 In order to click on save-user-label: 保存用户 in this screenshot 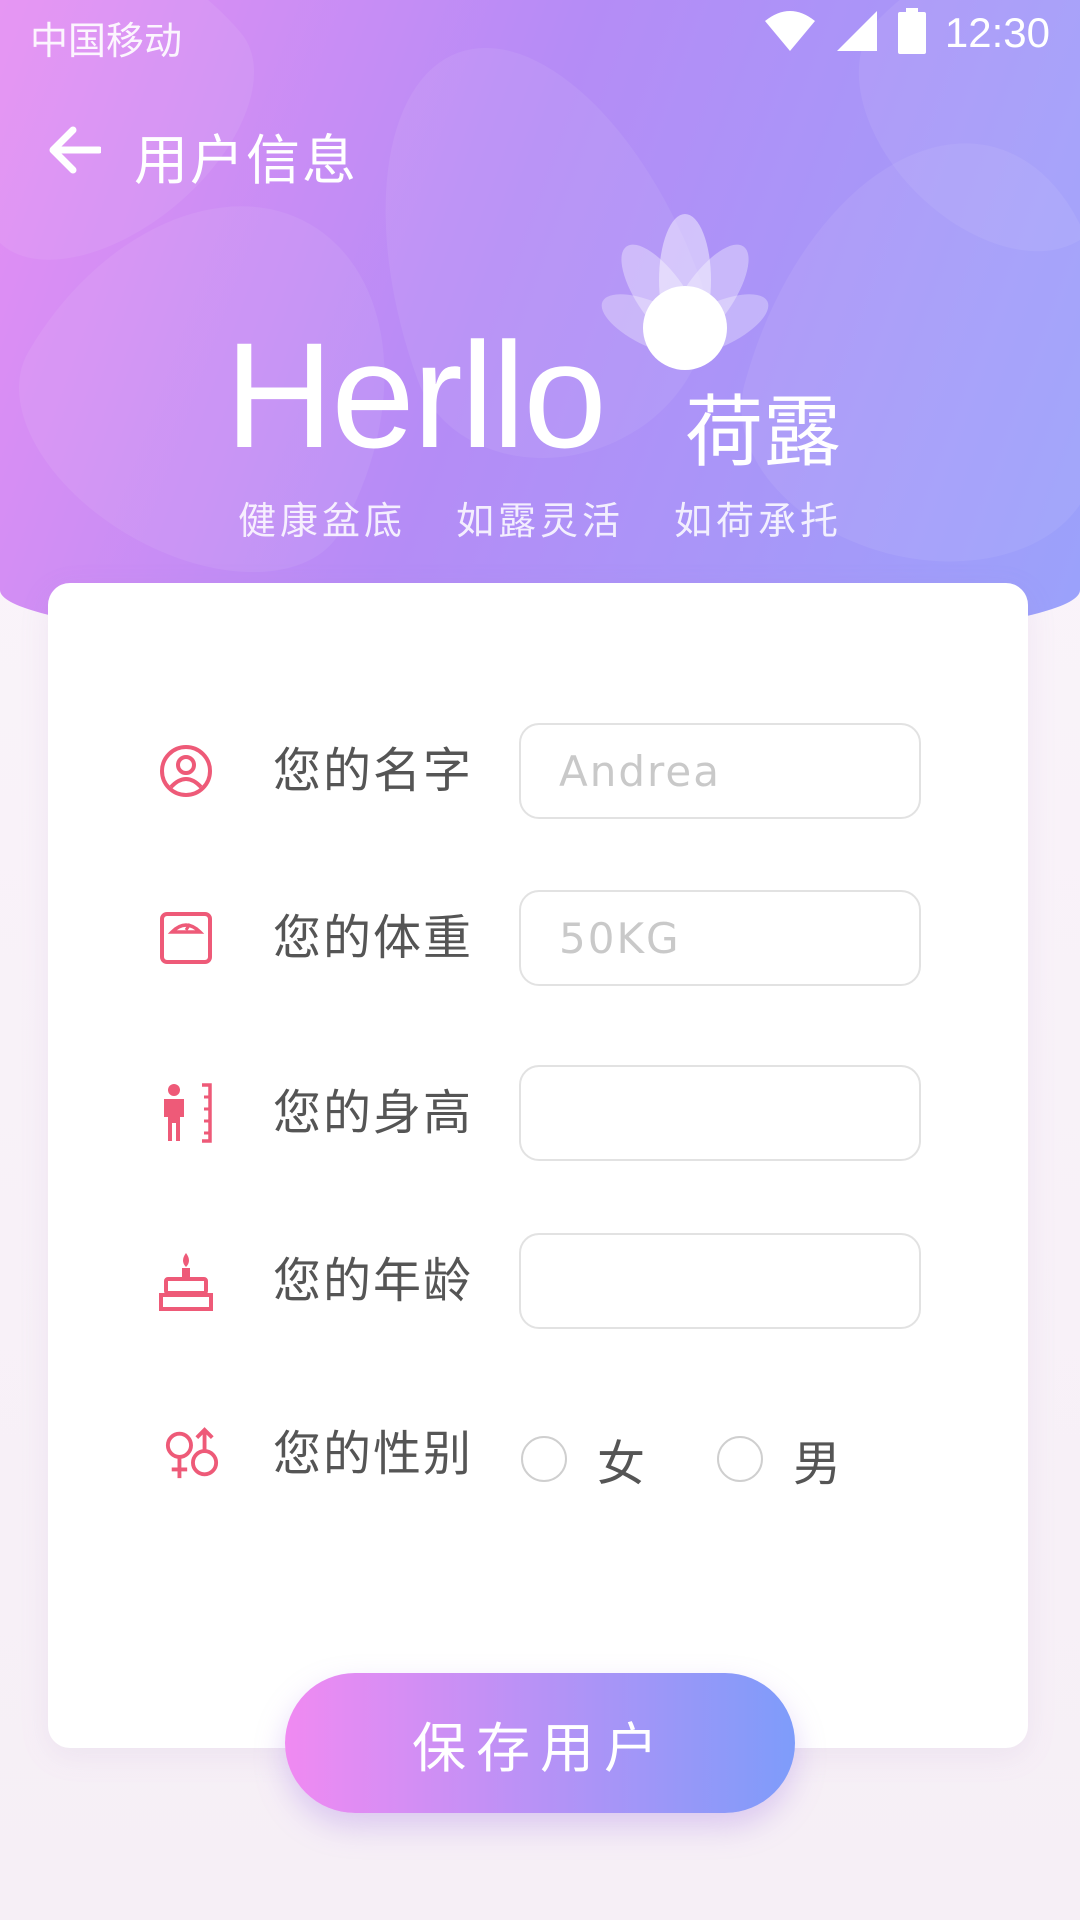, I will do `click(540, 1748)`.